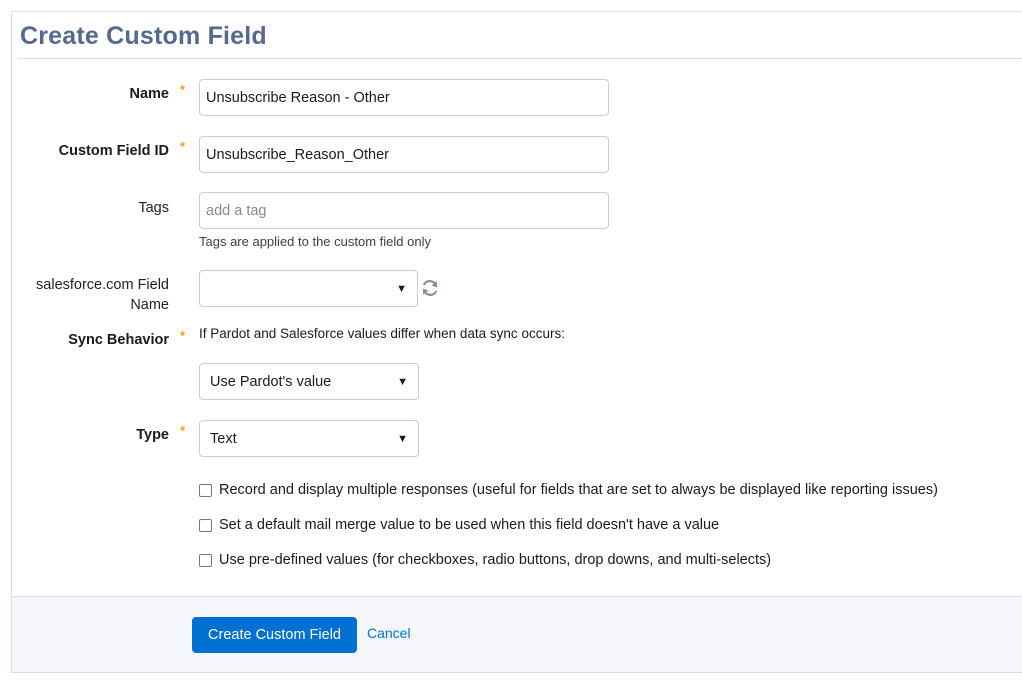  I want to click on predefined-values-checkbox, so click(205, 560).